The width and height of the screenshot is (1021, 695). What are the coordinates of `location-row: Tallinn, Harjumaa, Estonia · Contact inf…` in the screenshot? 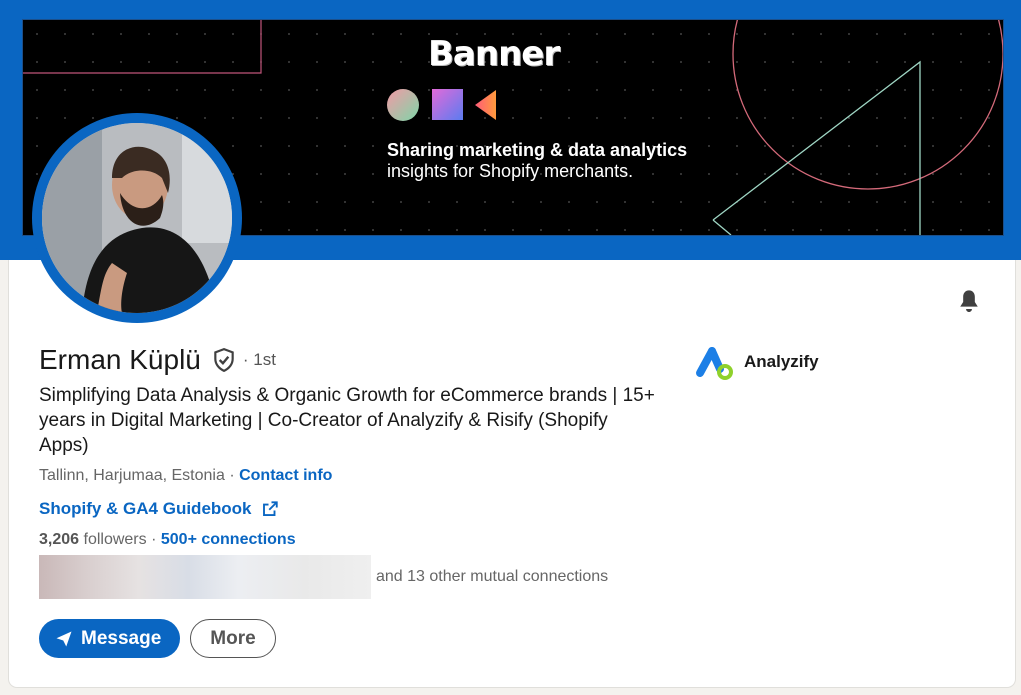 It's located at (185, 476).